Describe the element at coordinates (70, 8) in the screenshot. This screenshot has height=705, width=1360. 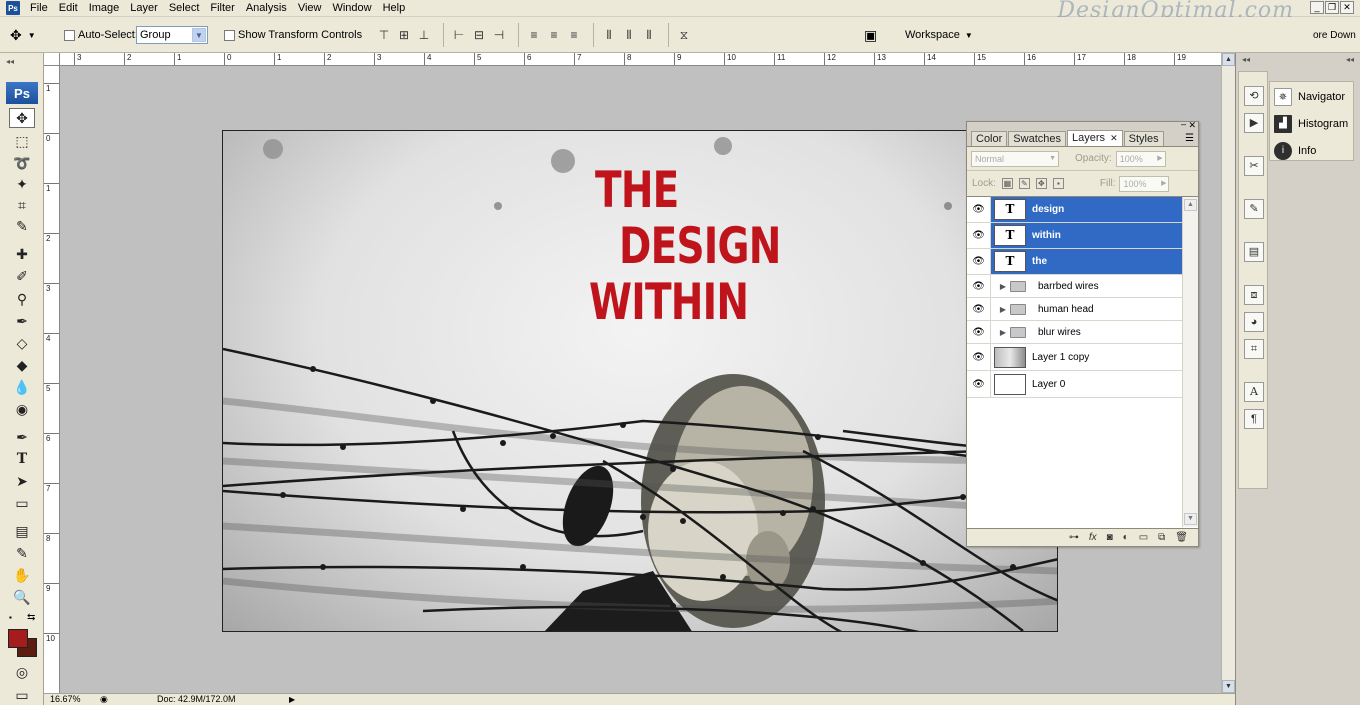
I see `menu-edit: Edit` at that location.